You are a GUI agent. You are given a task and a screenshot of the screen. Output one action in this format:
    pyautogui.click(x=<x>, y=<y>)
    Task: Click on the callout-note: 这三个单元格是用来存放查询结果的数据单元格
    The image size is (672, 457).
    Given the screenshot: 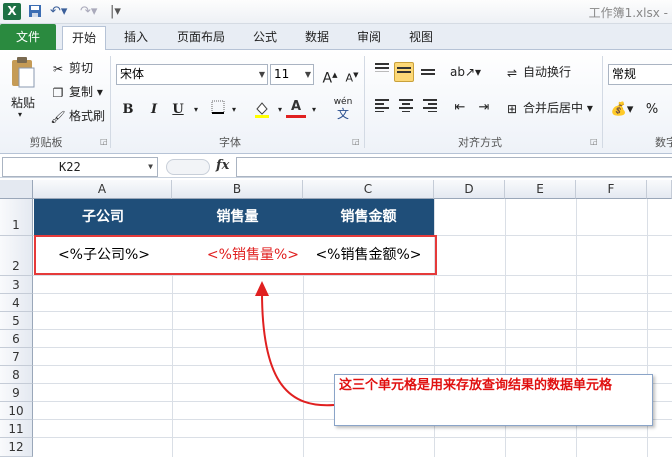 What is the action you would take?
    pyautogui.click(x=493, y=400)
    